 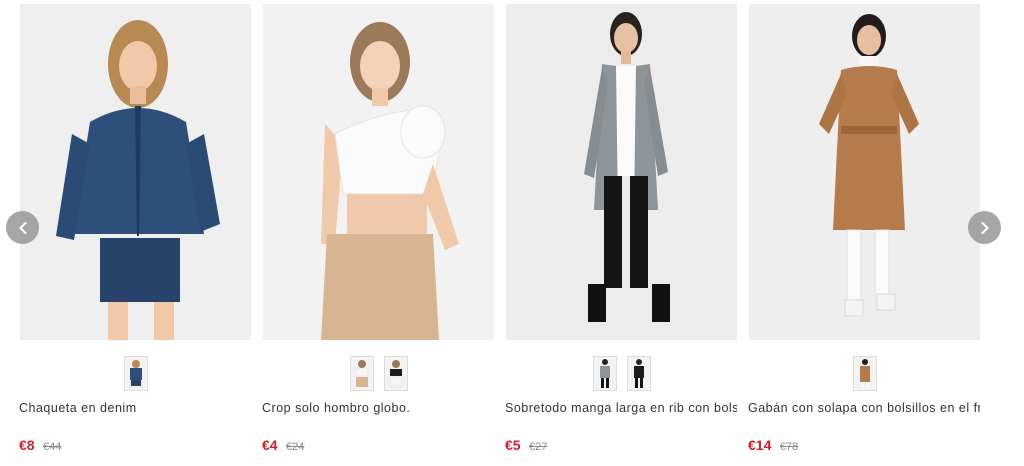 I want to click on carousel-next-button, so click(x=984, y=227).